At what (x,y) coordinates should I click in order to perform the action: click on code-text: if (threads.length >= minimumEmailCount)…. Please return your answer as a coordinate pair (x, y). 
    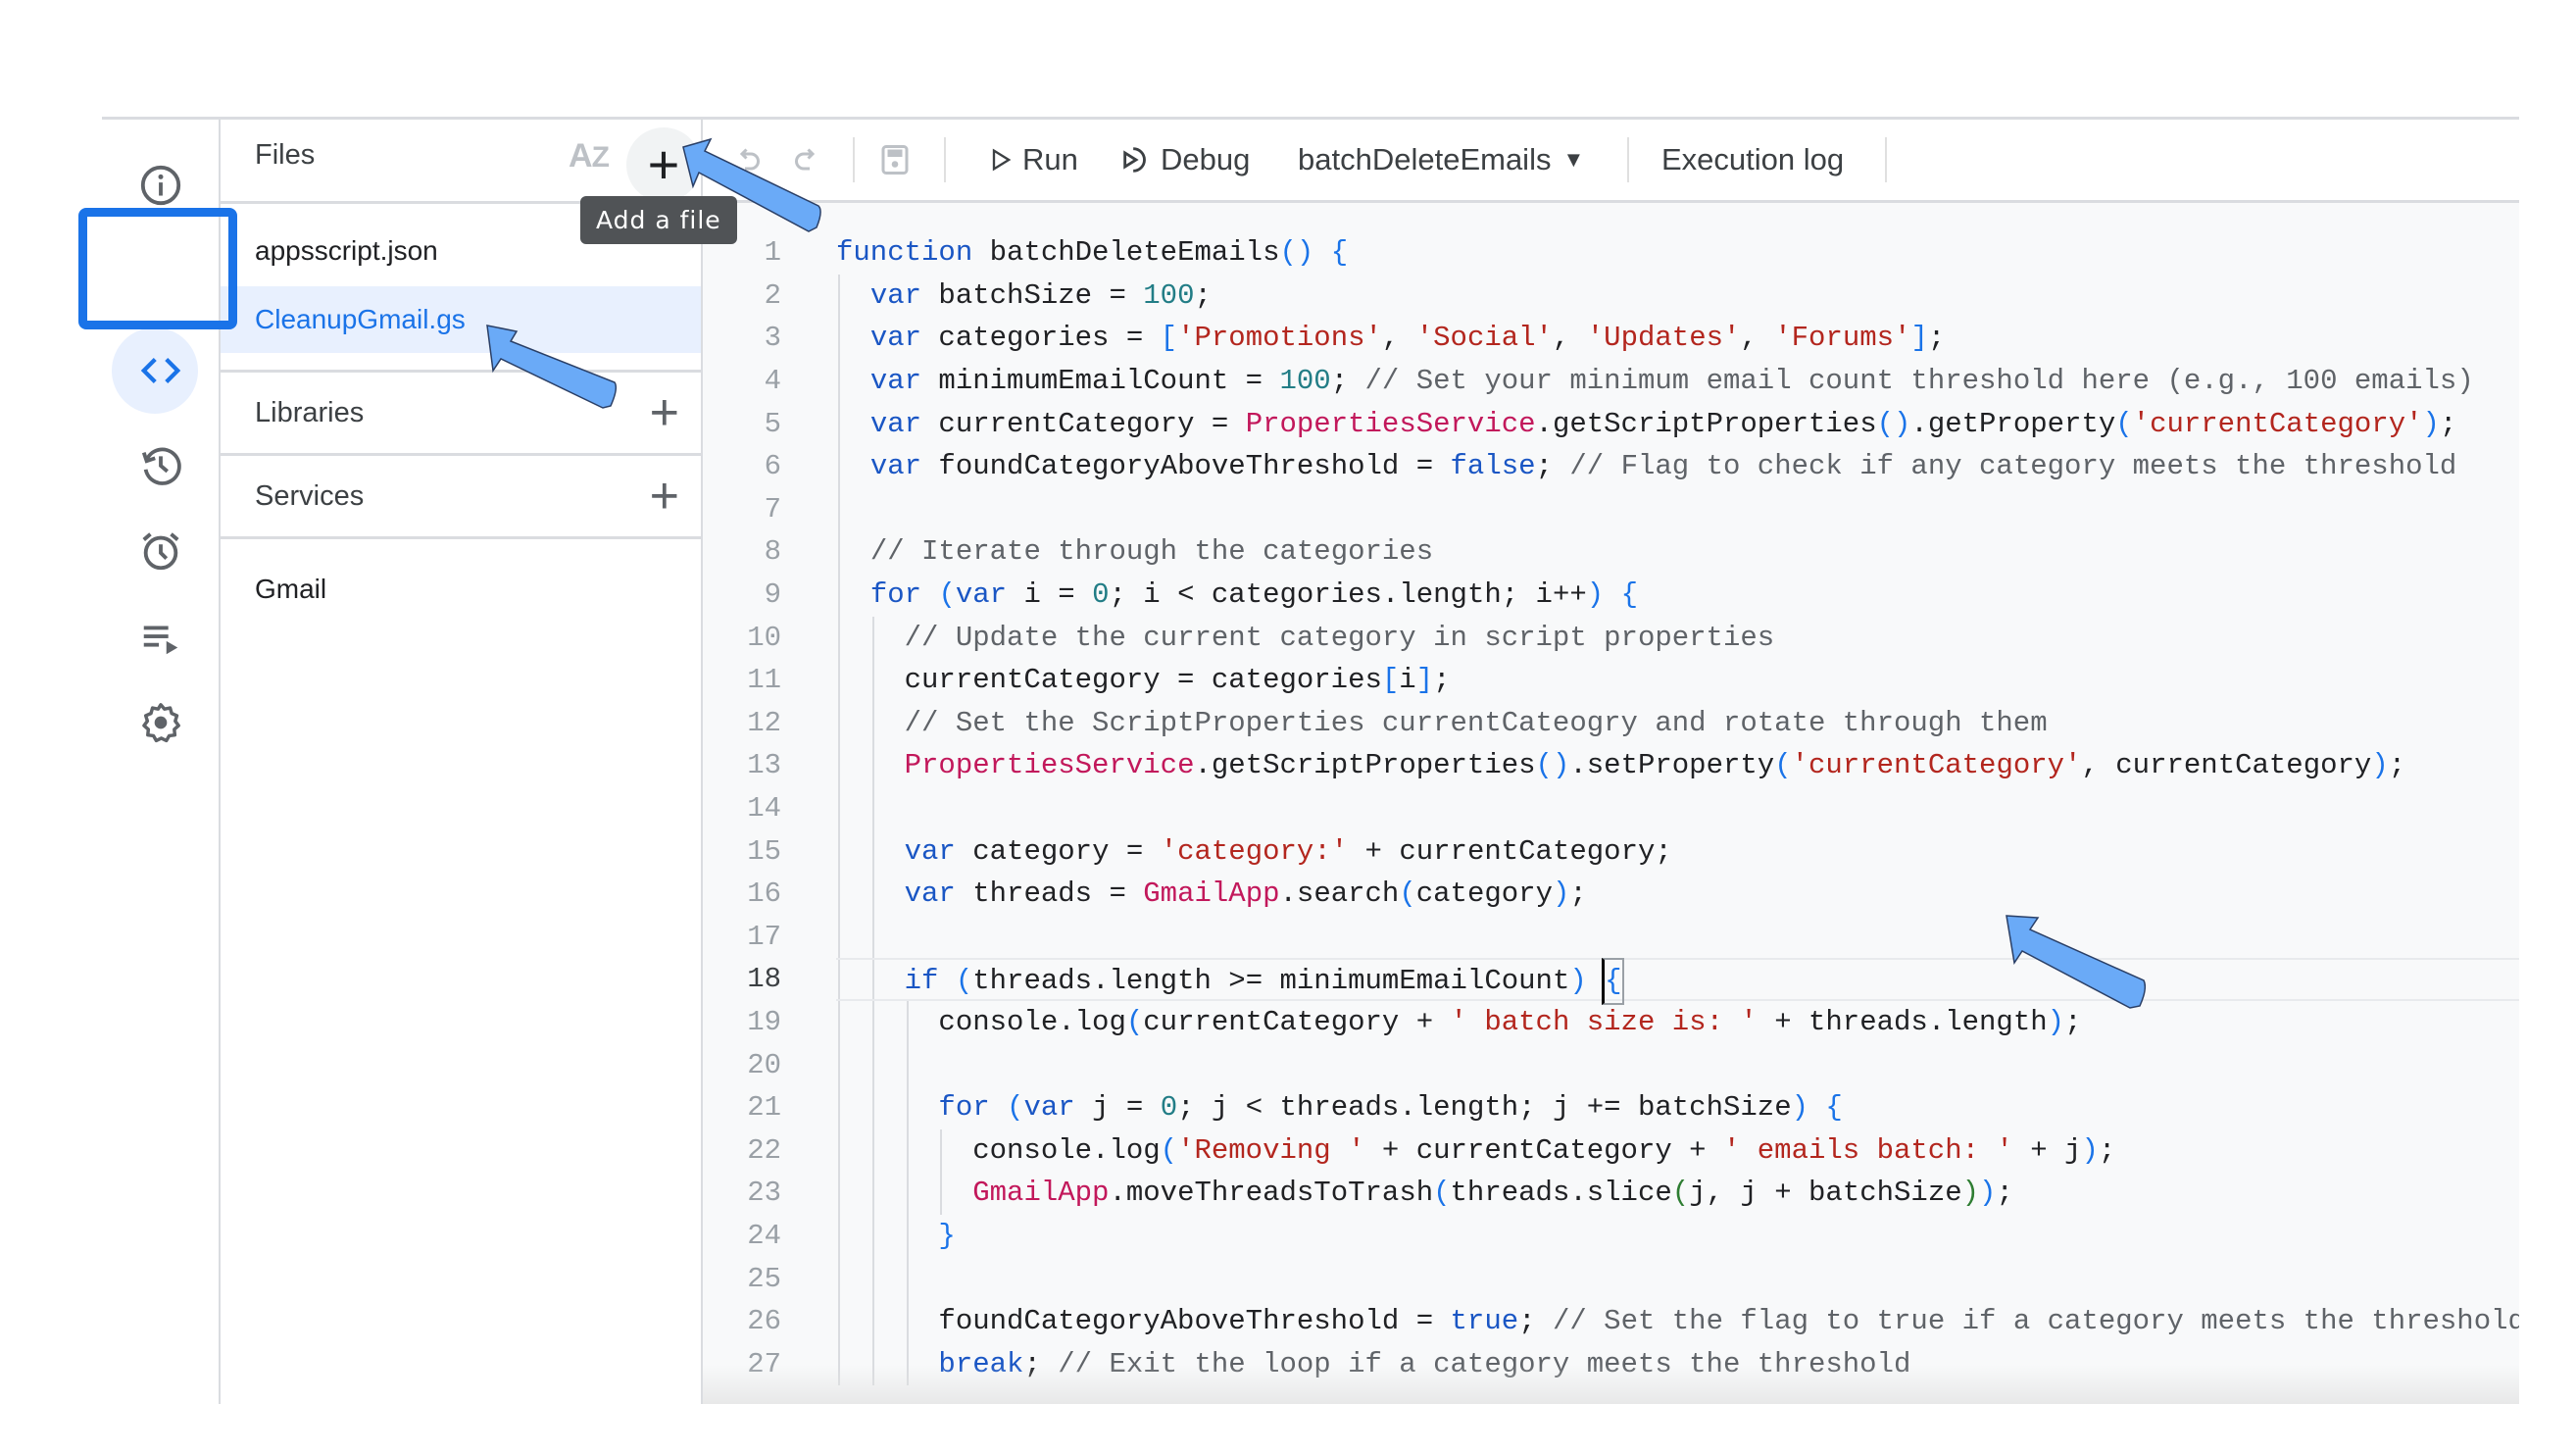
    Looking at the image, I should click on (1230, 981).